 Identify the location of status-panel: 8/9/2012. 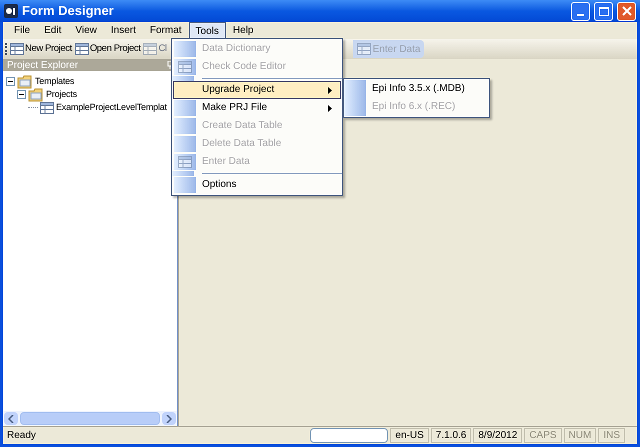
(497, 435).